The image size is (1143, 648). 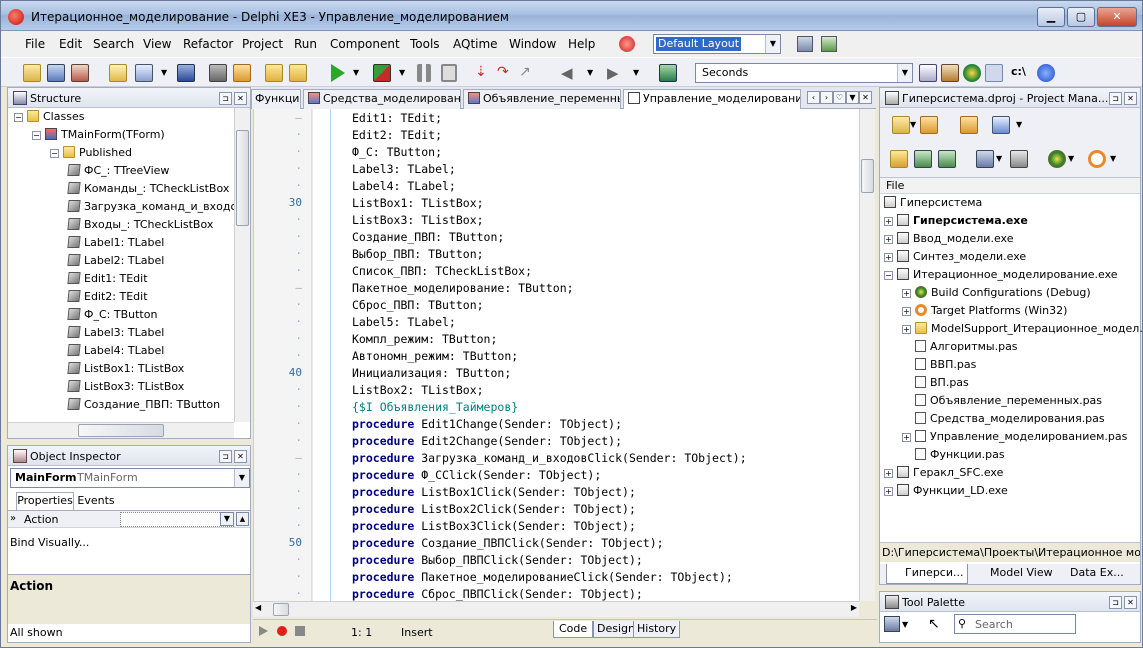 I want to click on code-line: {$I Объявления_Таймеров}, so click(x=435, y=407).